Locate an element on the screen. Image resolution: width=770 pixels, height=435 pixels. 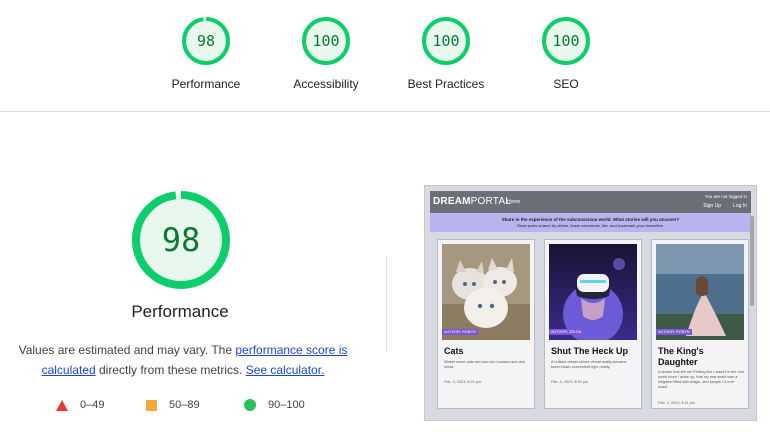
performance-gauge-large: 98 Performance is located at coordinates (180, 256).